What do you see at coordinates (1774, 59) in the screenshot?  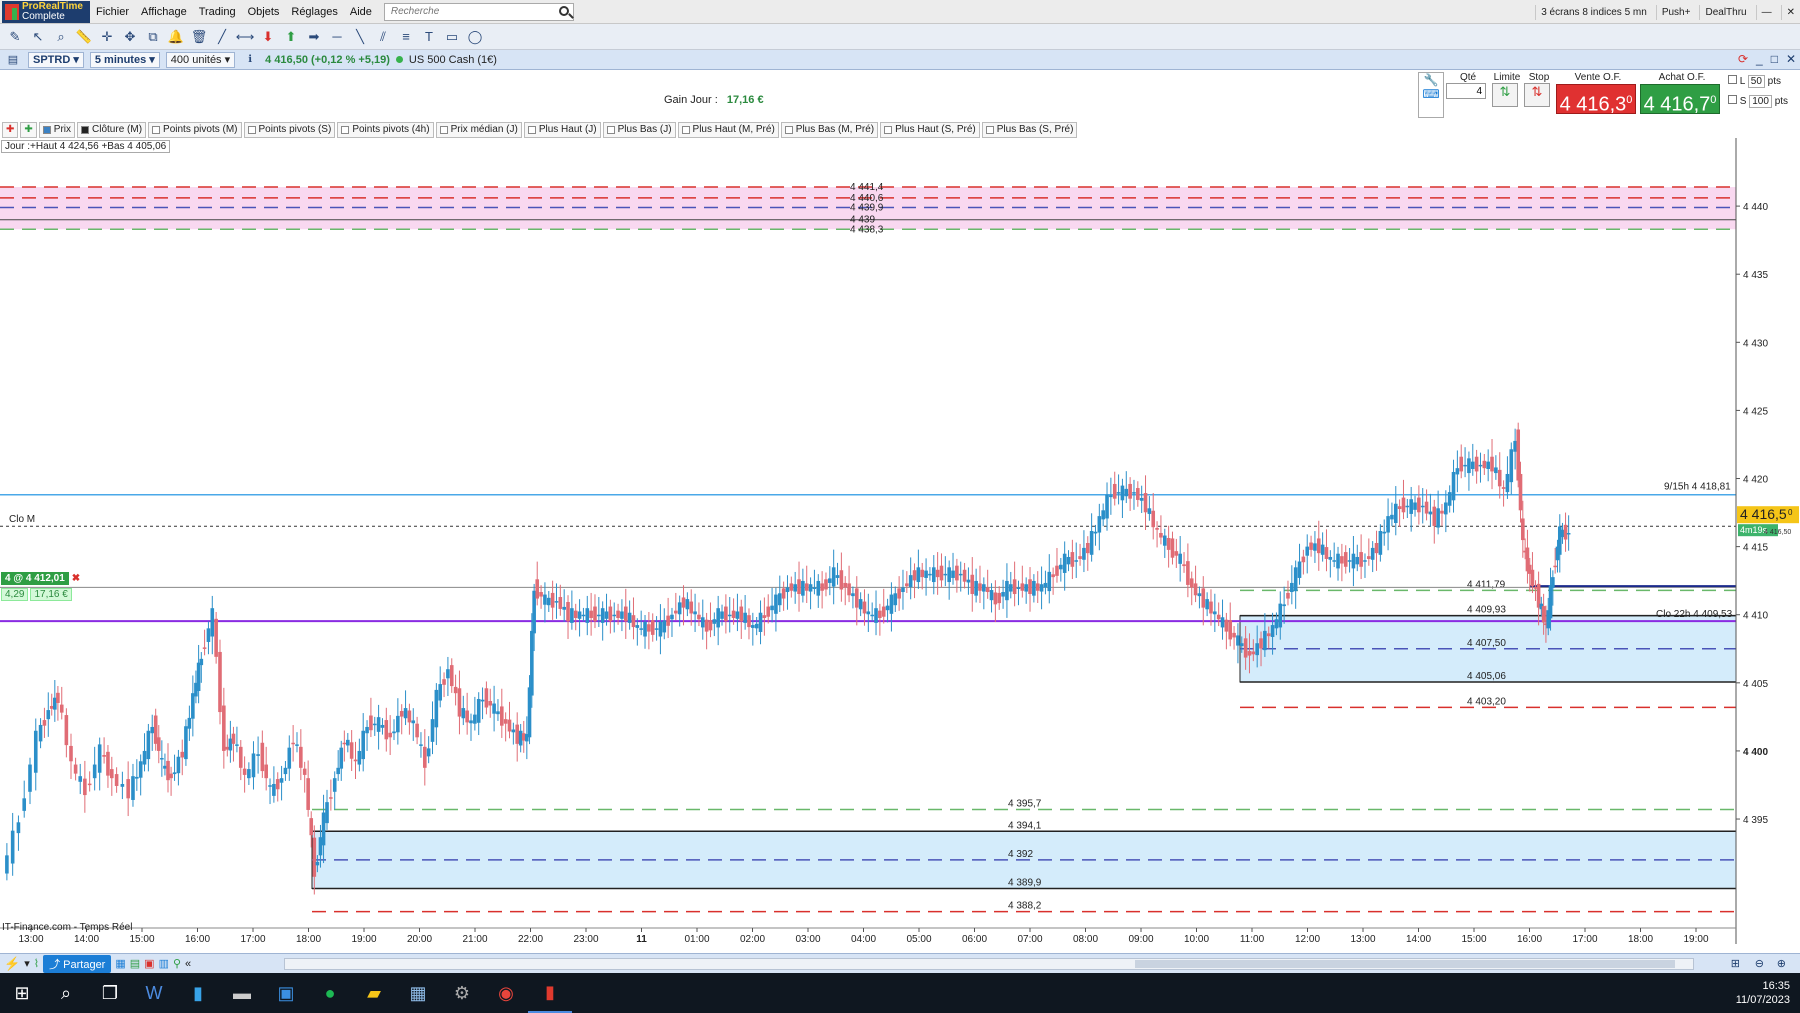 I see `maximize-icon: □` at bounding box center [1774, 59].